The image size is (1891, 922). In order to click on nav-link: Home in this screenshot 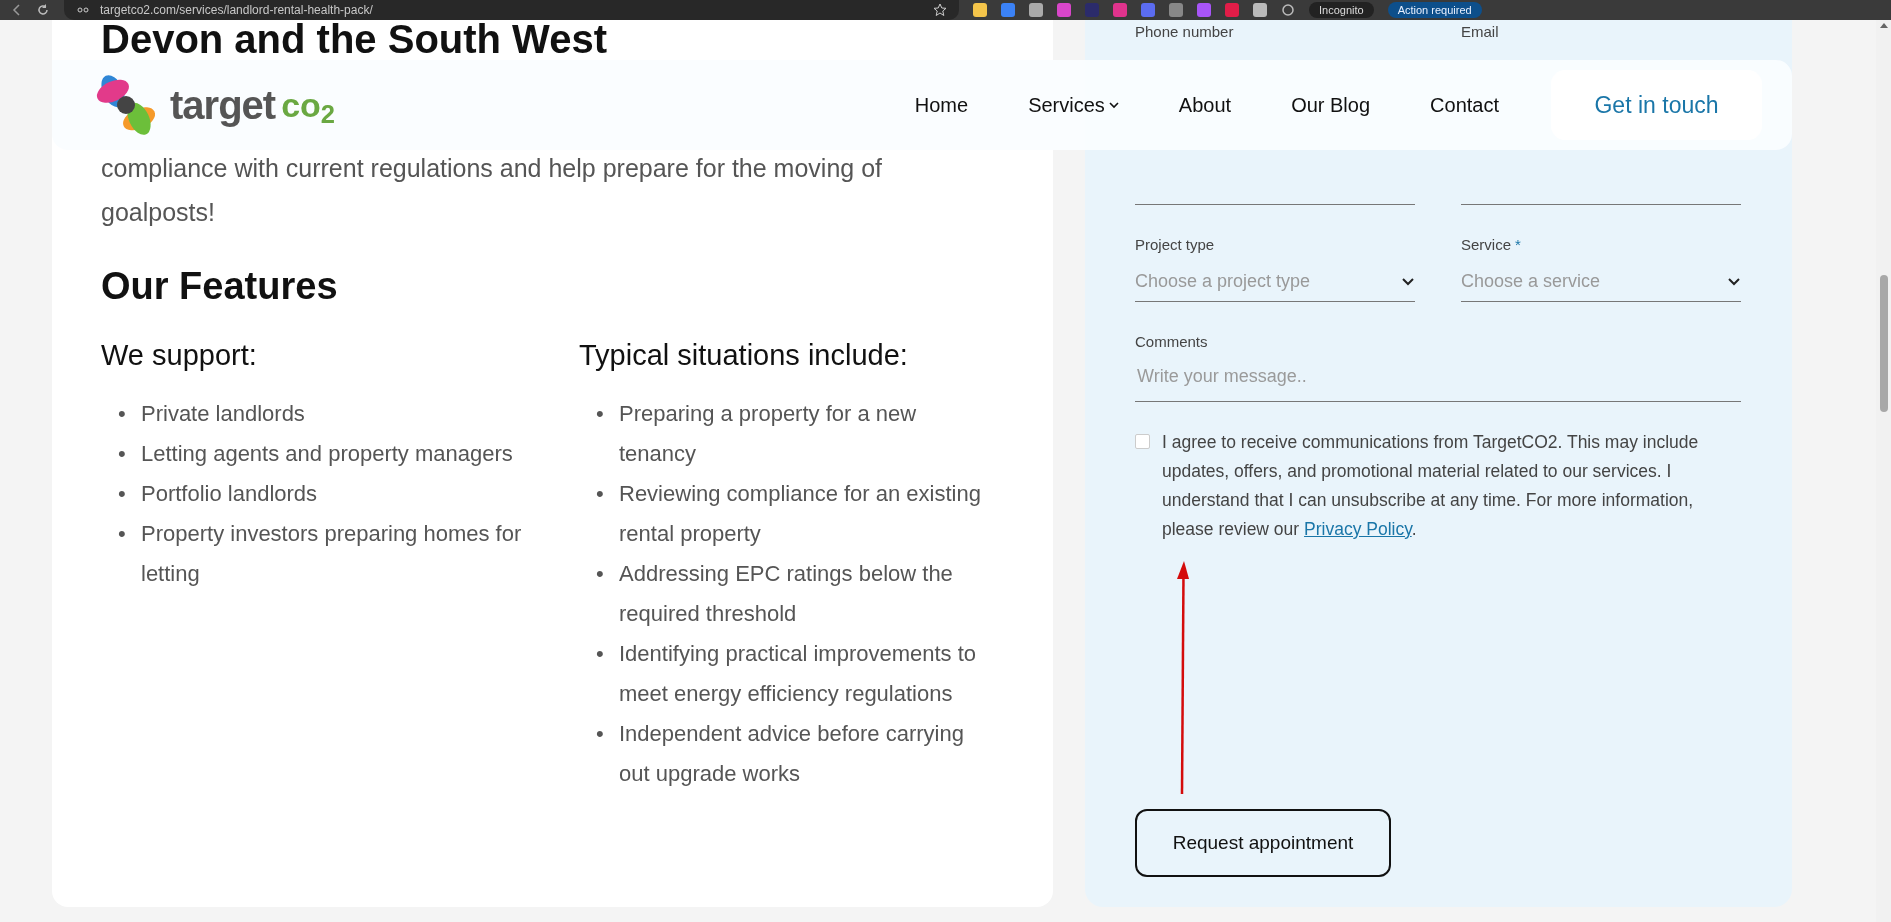, I will do `click(941, 105)`.